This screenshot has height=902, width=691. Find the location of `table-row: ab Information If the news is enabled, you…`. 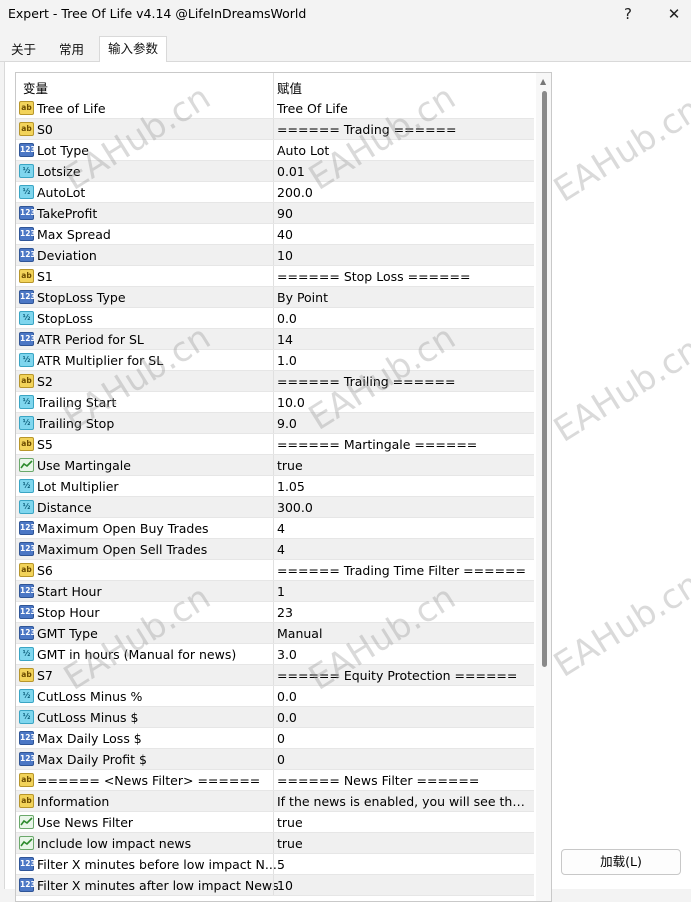

table-row: ab Information If the news is enabled, you… is located at coordinates (275, 801).